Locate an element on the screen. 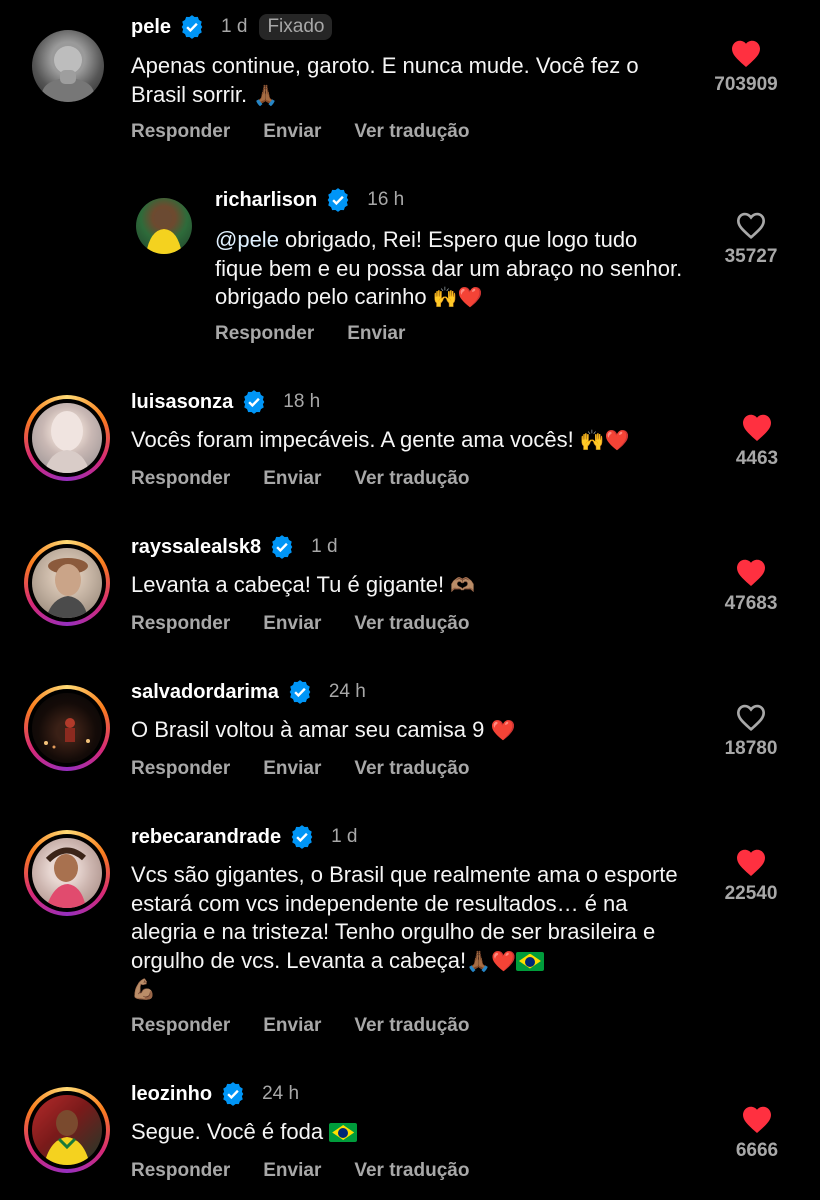  comment-text: Segue. Você é foda is located at coordinates (416, 1132).